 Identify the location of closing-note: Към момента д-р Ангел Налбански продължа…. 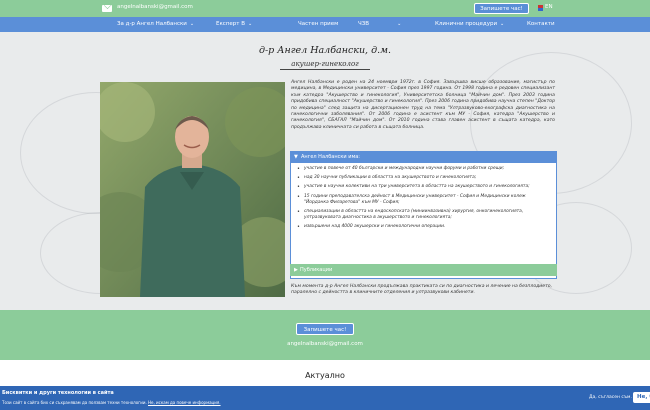
(422, 290).